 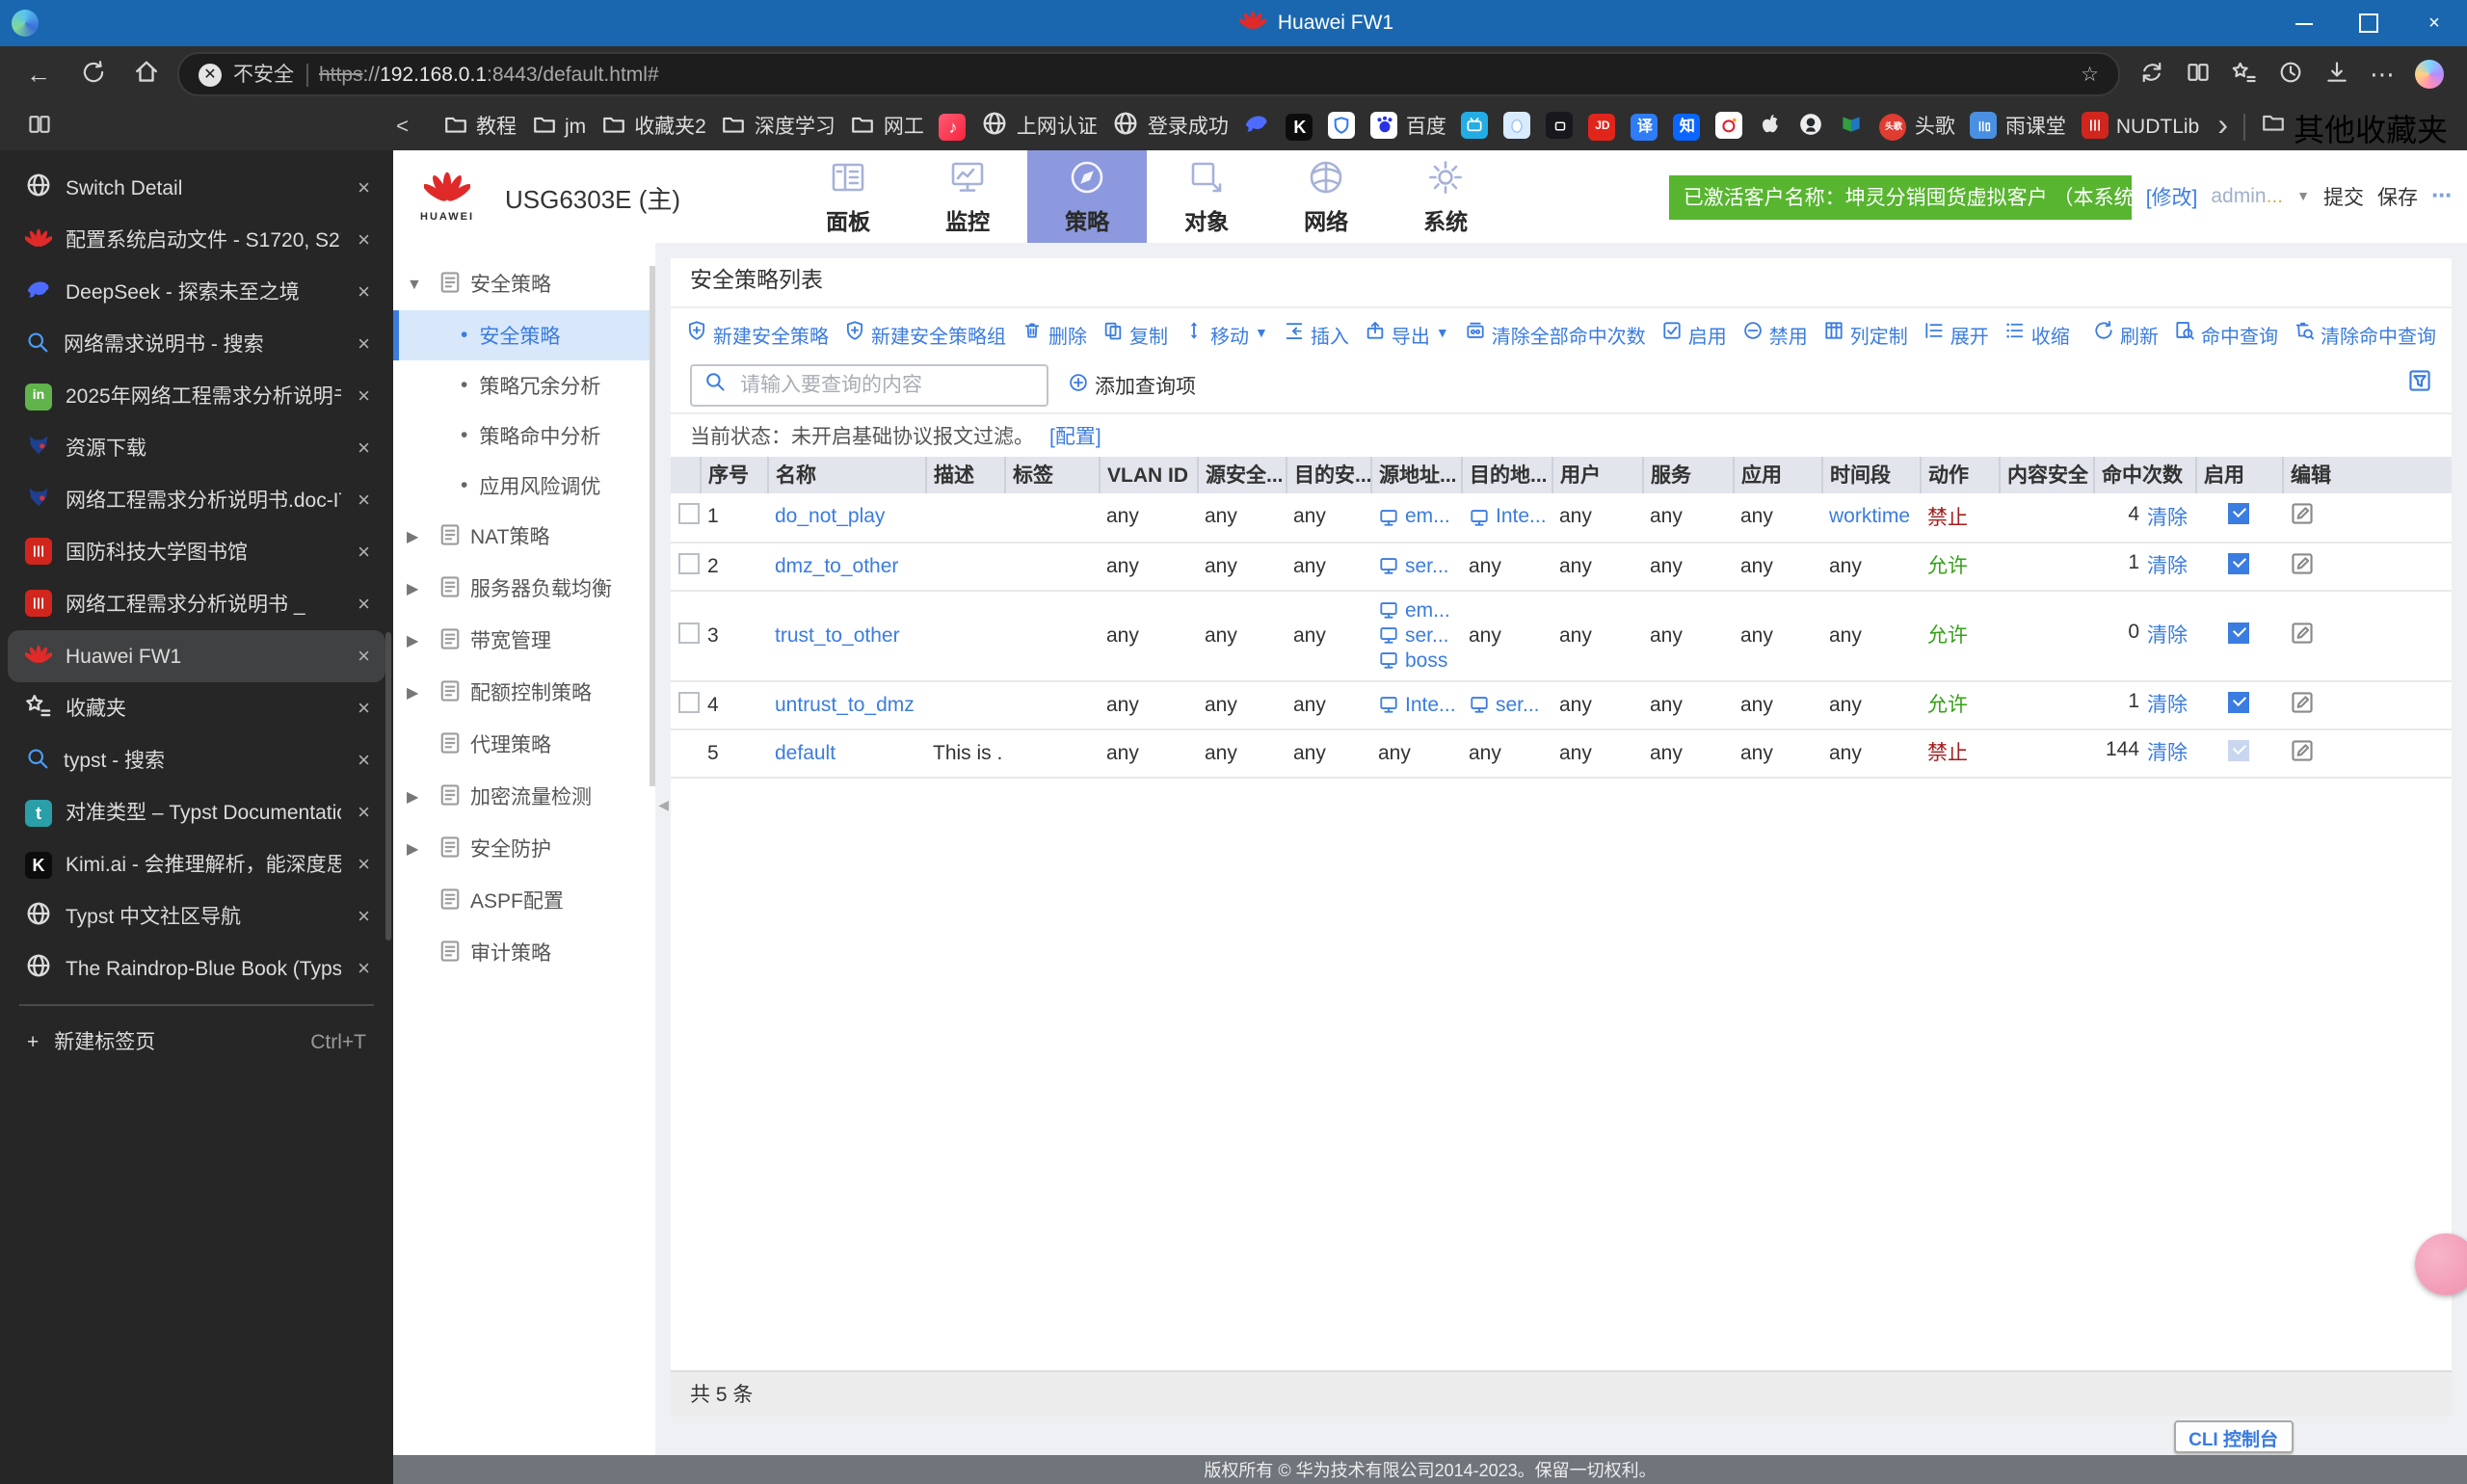 What do you see at coordinates (1052, 475) in the screenshot?
I see `col-header-tag: 标签` at bounding box center [1052, 475].